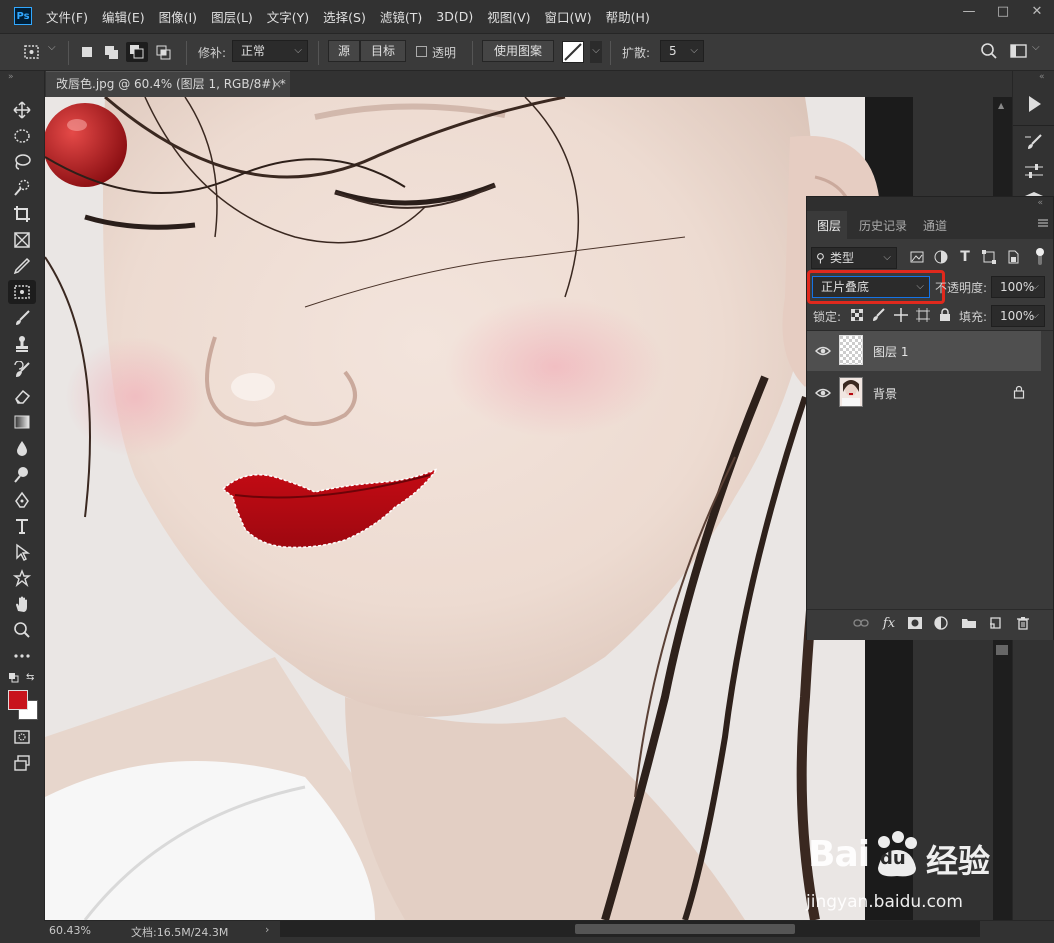  I want to click on new-adjustment-icon, so click(941, 623).